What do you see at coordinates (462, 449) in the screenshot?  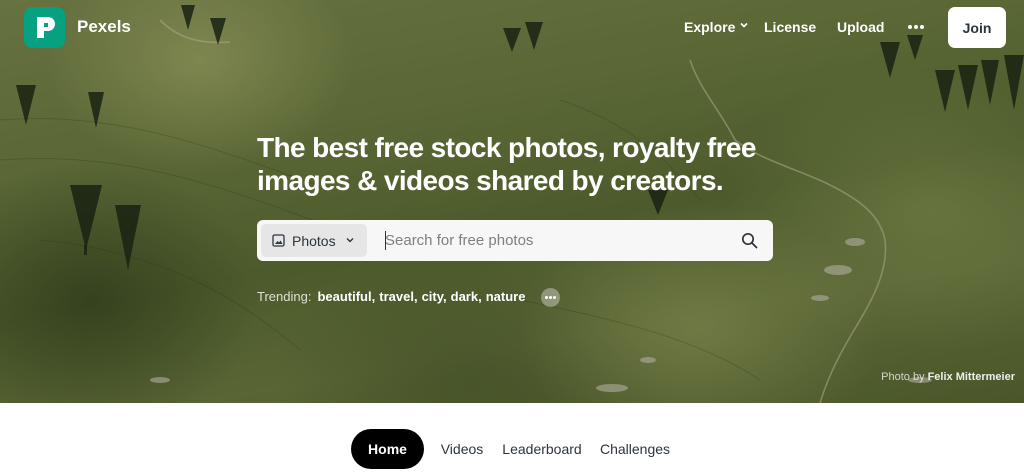 I see `tab-videos: Videos` at bounding box center [462, 449].